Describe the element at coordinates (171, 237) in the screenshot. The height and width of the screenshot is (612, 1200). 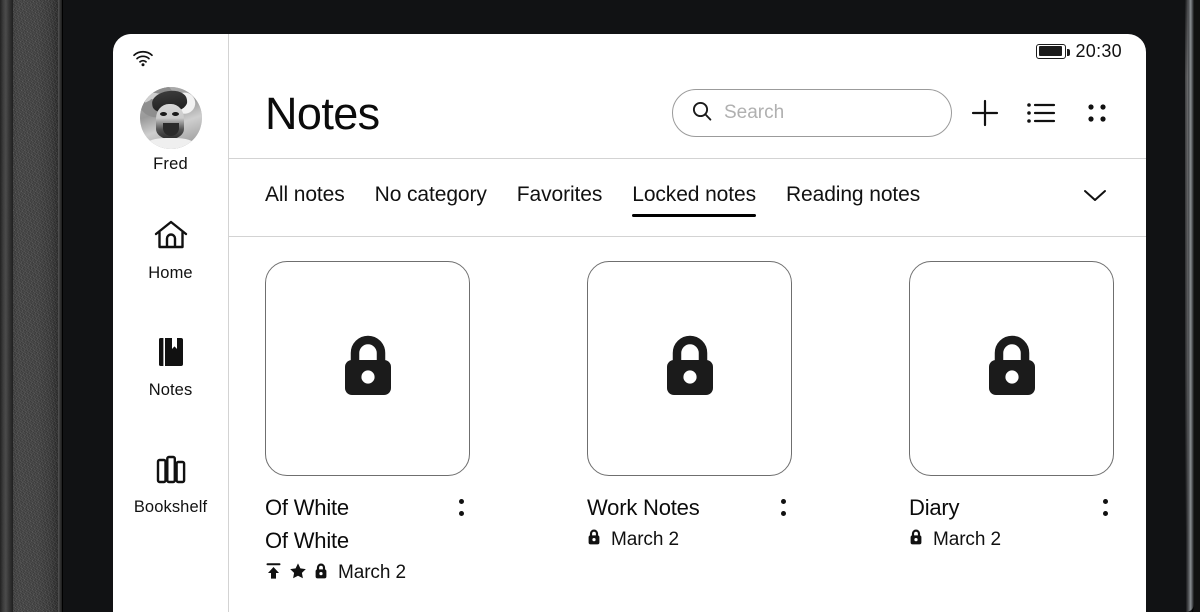
I see `home-icon` at that location.